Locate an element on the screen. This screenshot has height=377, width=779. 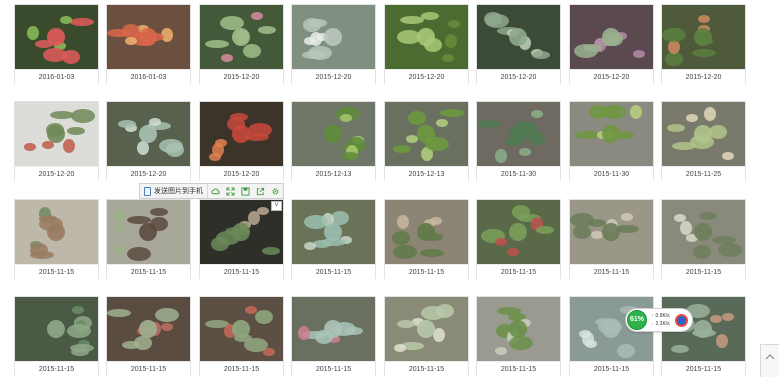
share-icon is located at coordinates (260, 191).